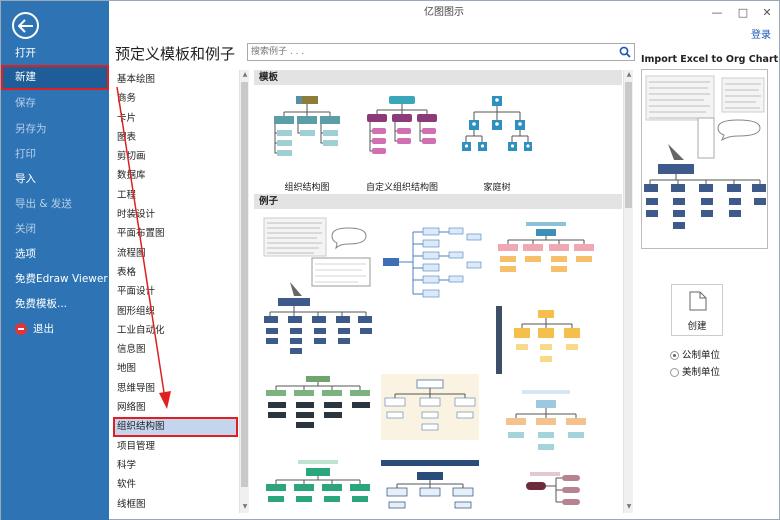 The width and height of the screenshot is (780, 520). I want to click on sidebar-item-exit-label: 退出, so click(43, 329).